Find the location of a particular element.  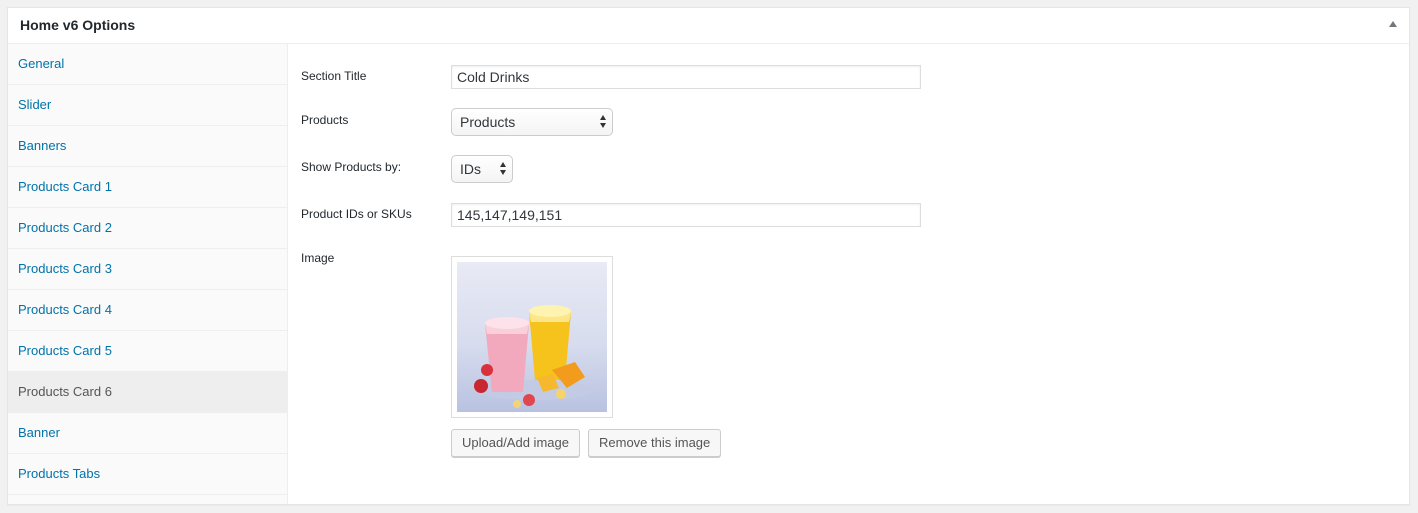

tab-products-card-5: Products Card 5 is located at coordinates (147, 351).